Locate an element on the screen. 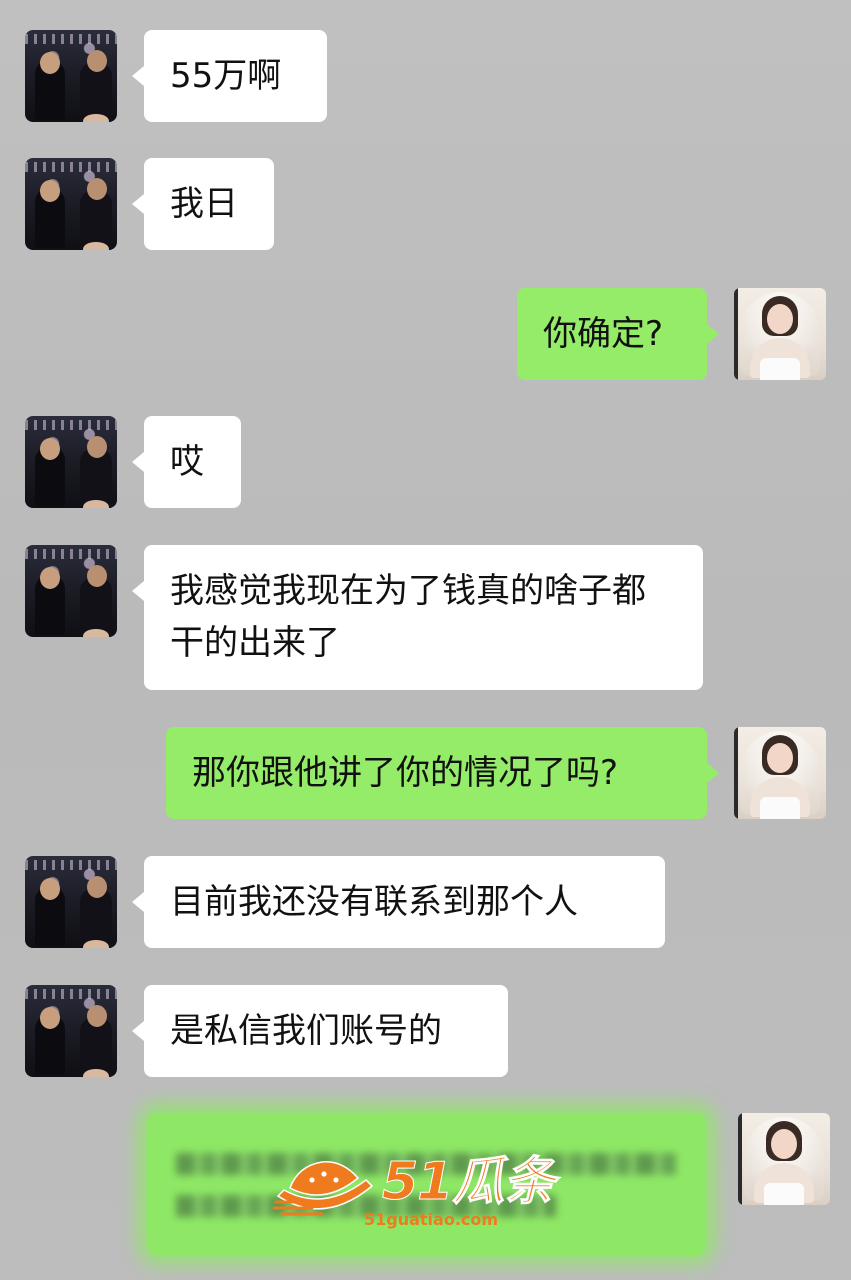 The width and height of the screenshot is (851, 1280). message-text: 我日 is located at coordinates (204, 204).